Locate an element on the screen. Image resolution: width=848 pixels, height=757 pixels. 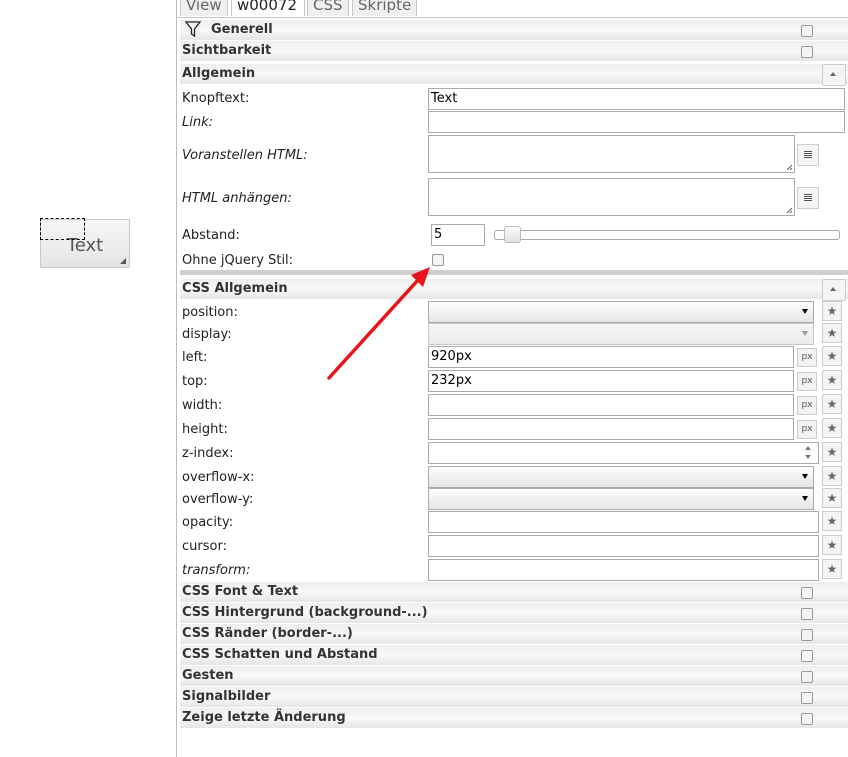
transform-input is located at coordinates (623, 570).